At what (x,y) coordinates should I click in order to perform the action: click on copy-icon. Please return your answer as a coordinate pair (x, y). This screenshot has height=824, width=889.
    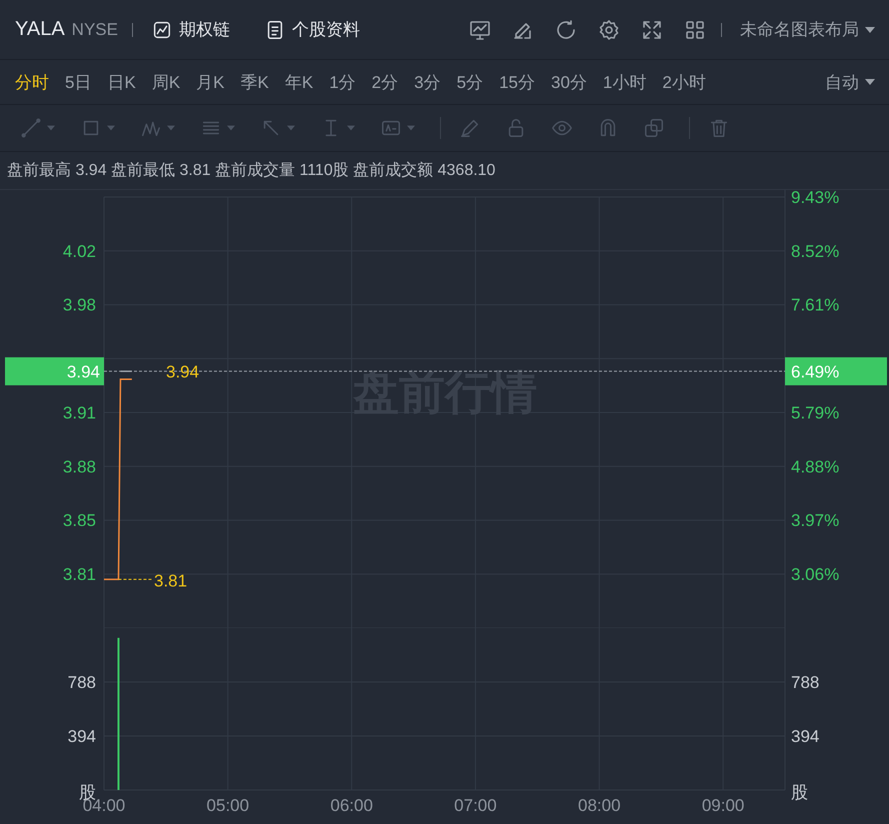
    Looking at the image, I should click on (654, 128).